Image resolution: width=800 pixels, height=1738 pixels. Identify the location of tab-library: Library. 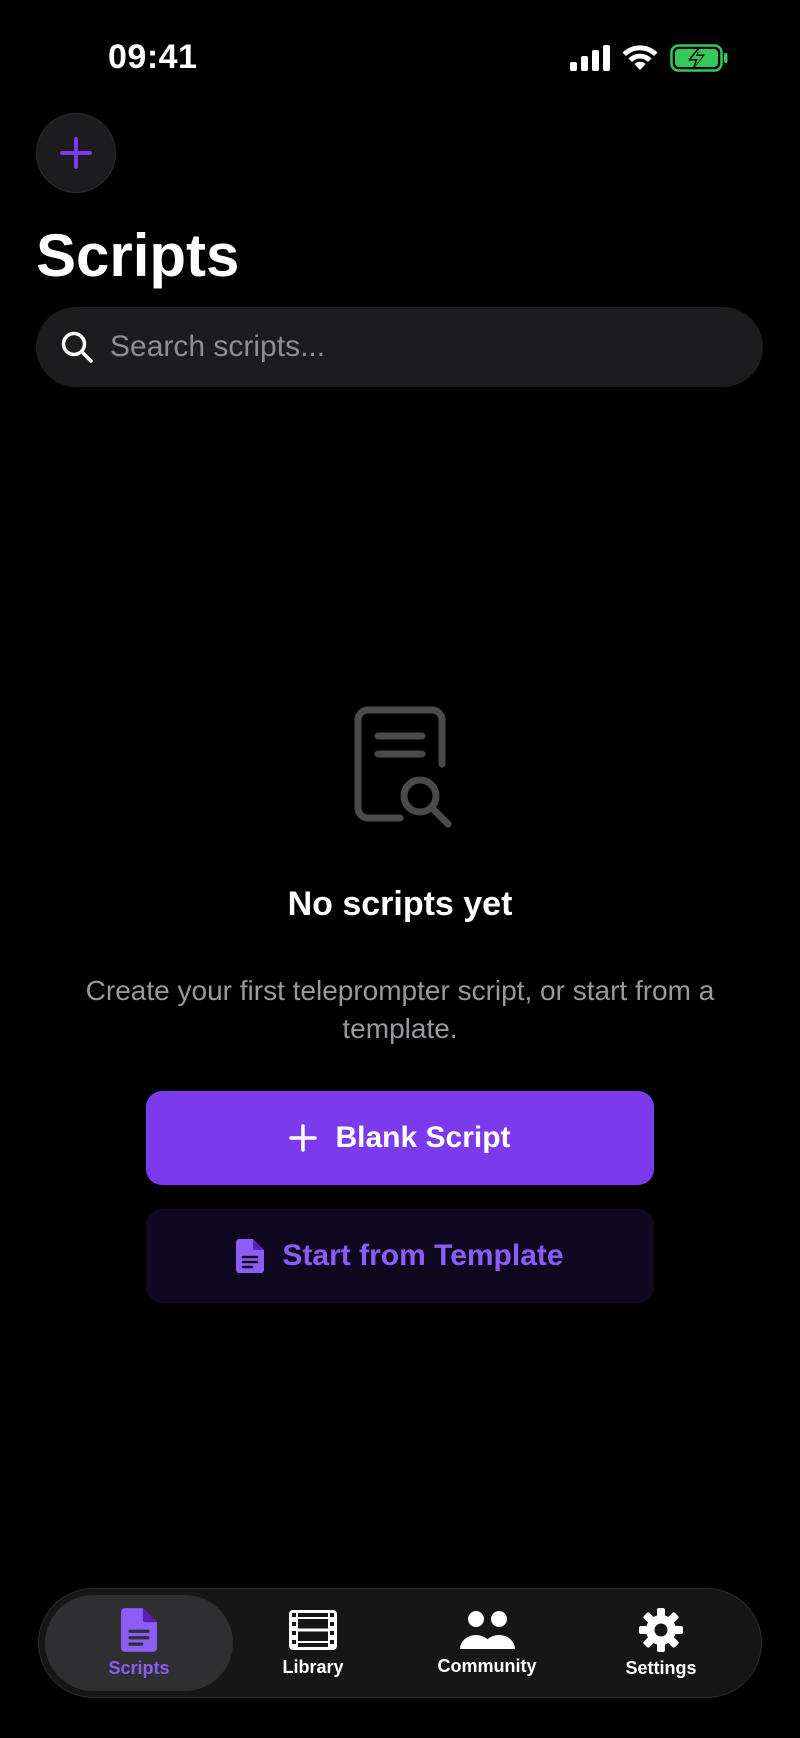
(313, 1643).